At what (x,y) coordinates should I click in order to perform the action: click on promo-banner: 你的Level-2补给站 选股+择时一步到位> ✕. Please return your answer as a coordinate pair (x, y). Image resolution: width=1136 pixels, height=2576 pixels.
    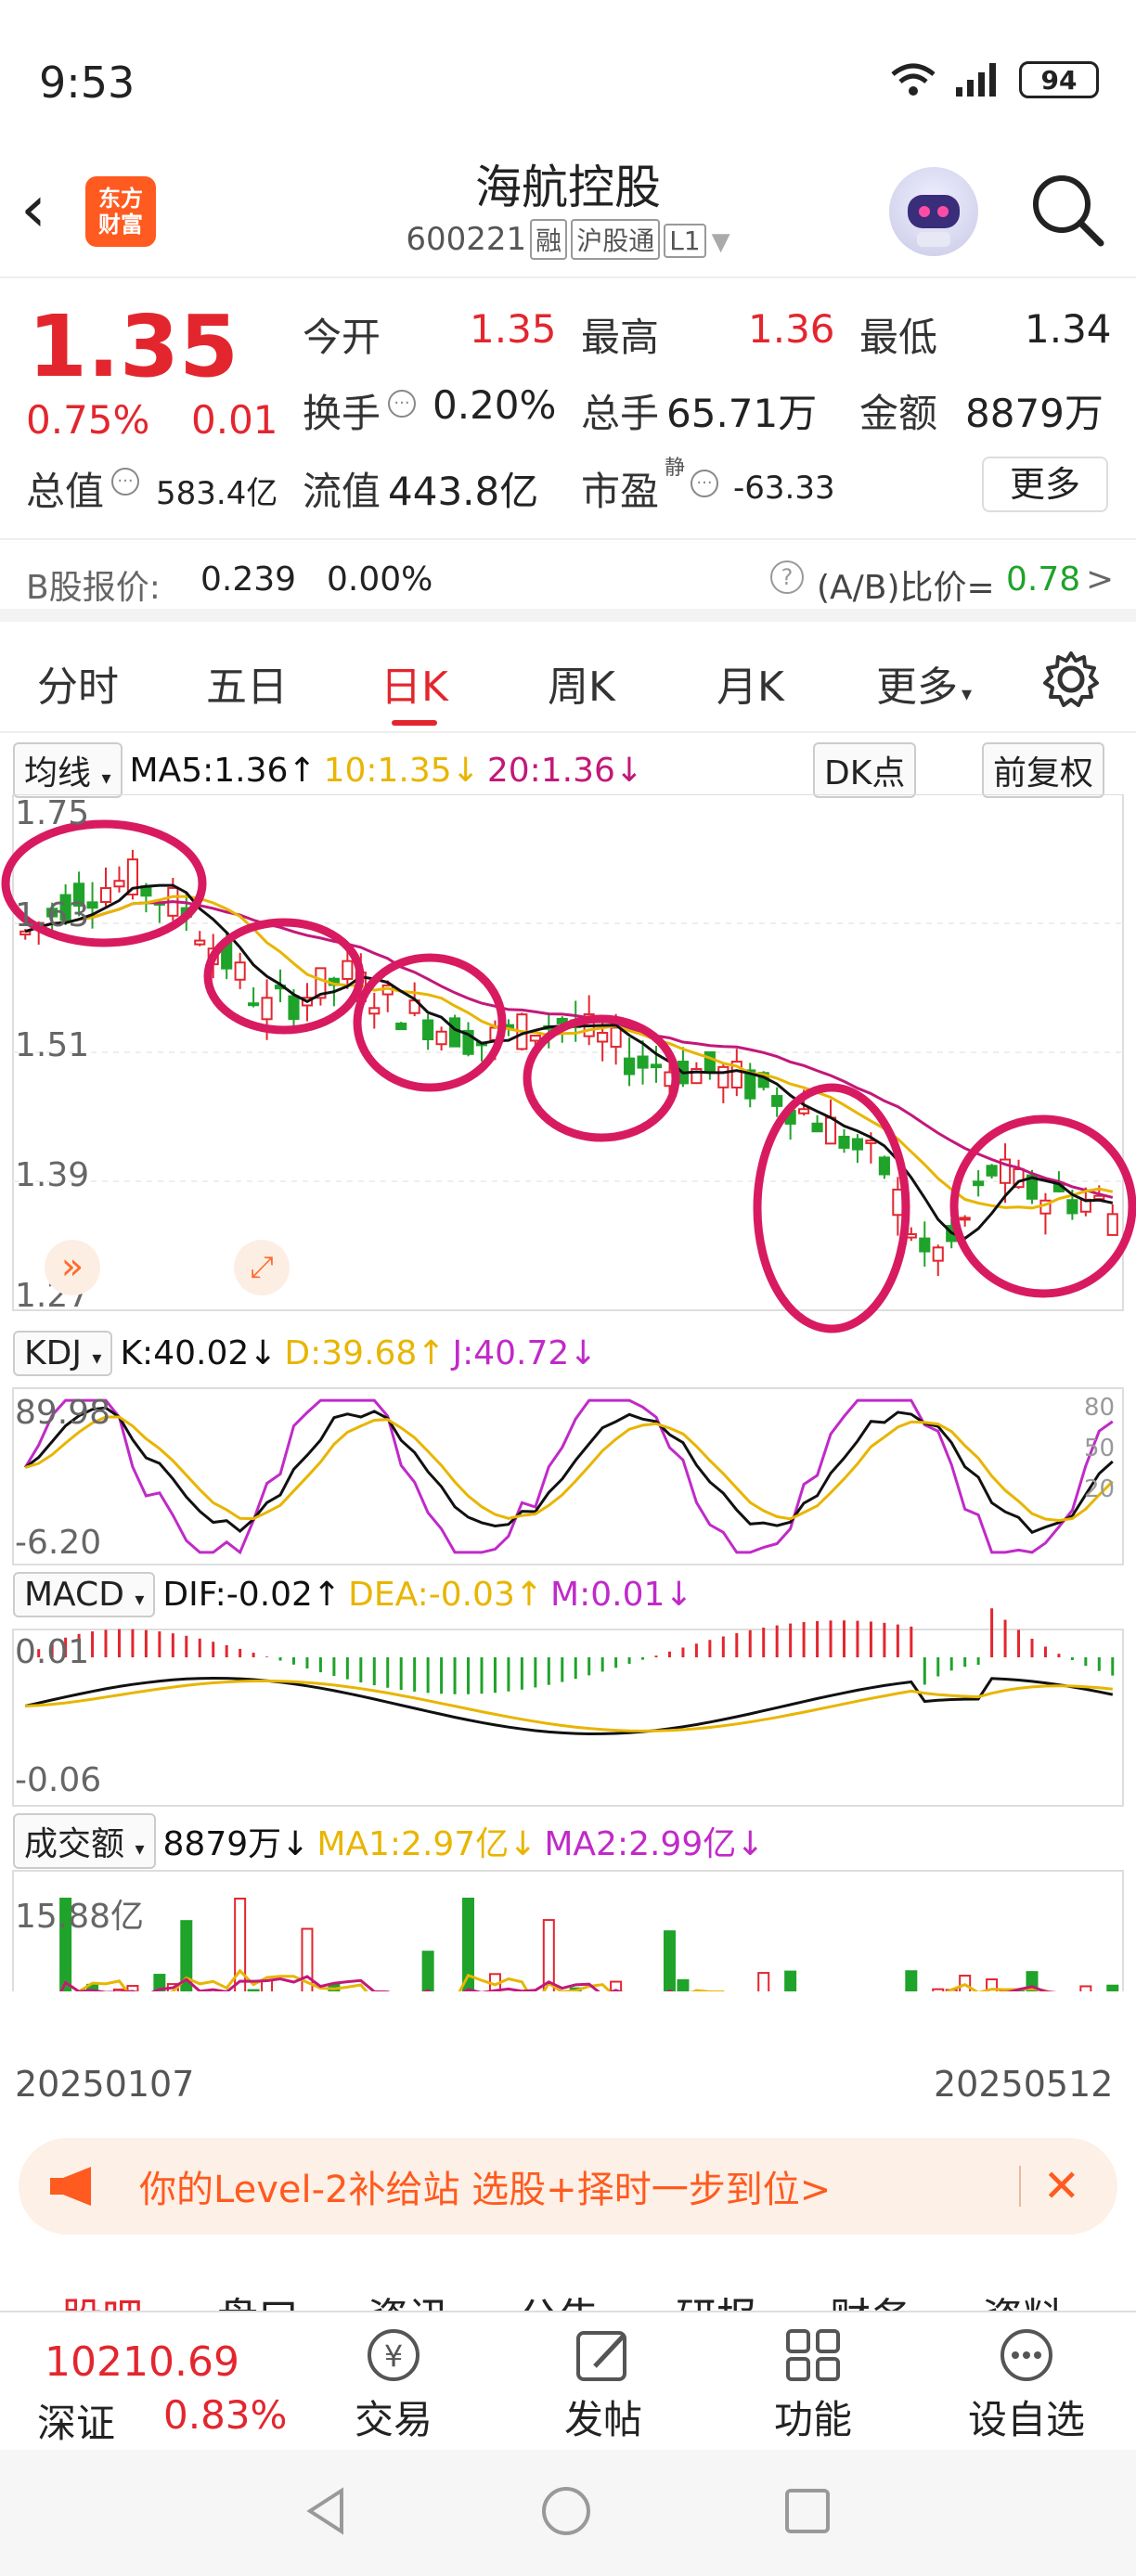
    Looking at the image, I should click on (568, 2186).